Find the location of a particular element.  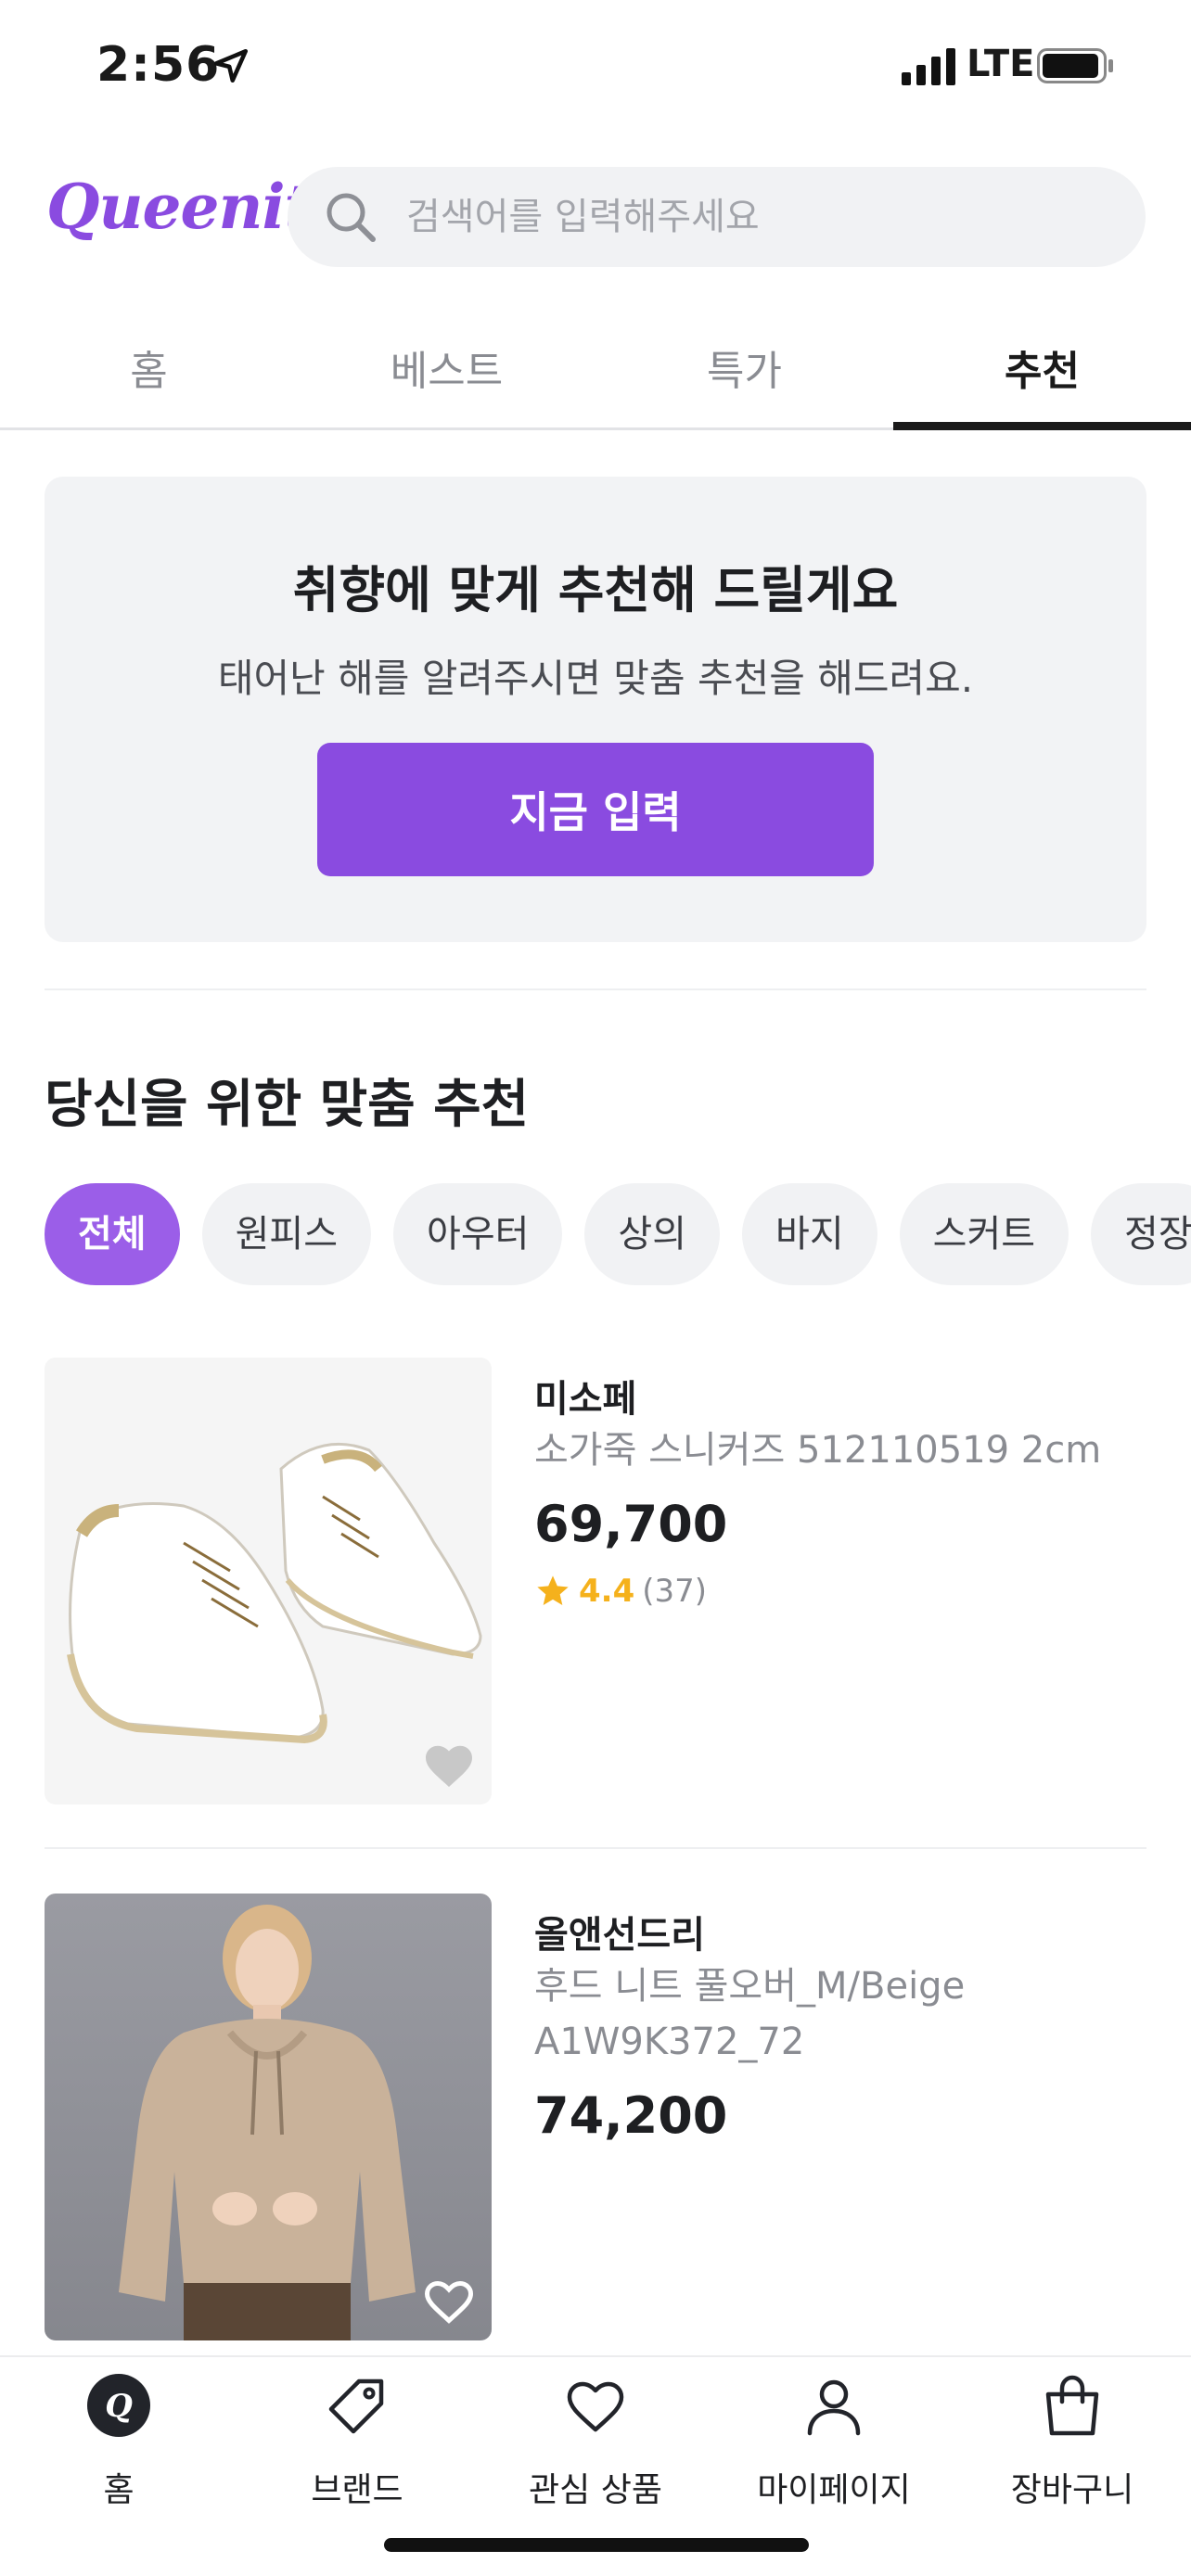

sneakers-image is located at coordinates (268, 1581).